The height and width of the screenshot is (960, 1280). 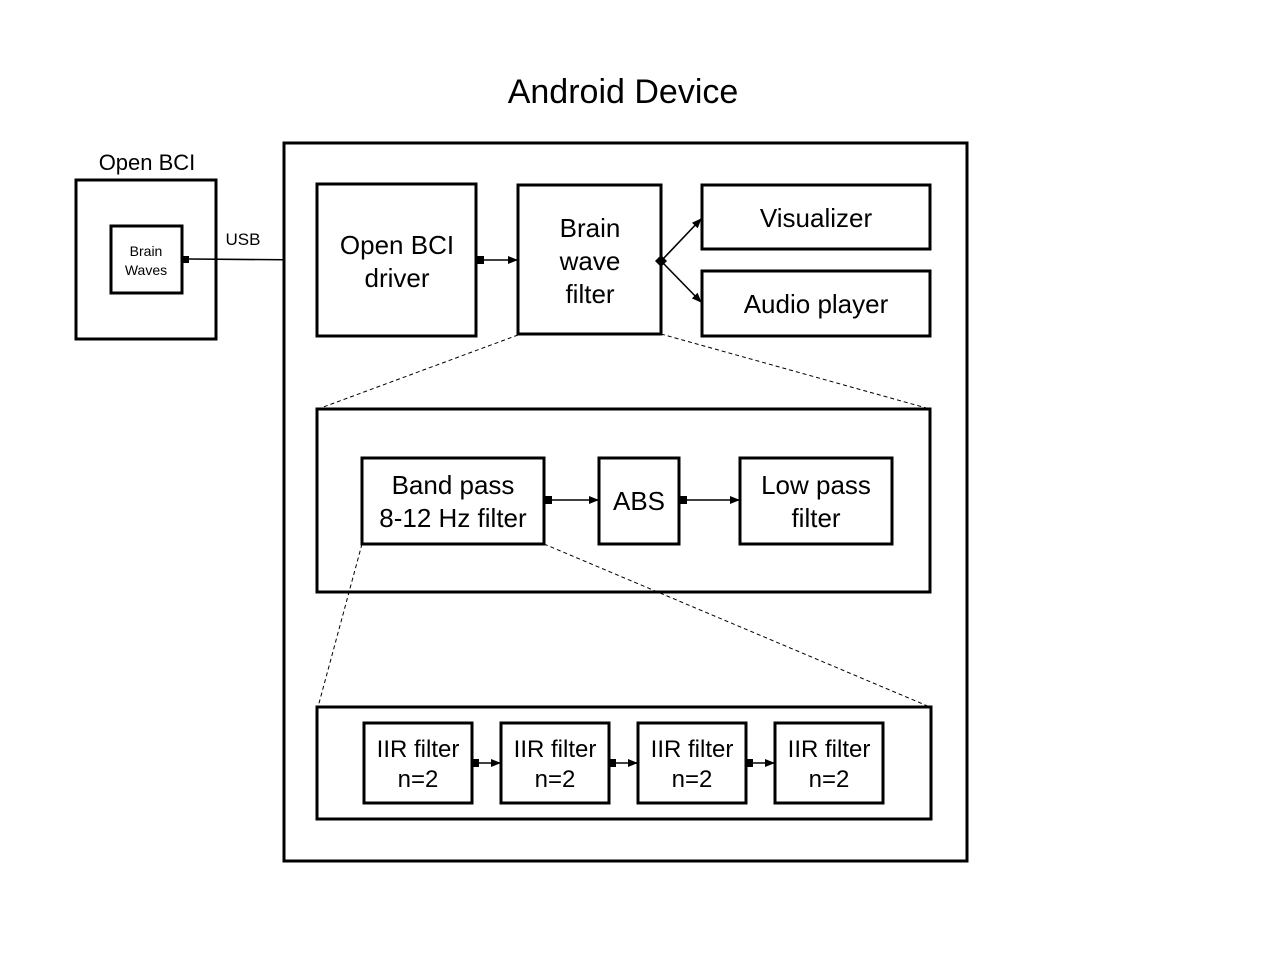 What do you see at coordinates (815, 518) in the screenshot?
I see `lowpass-line2: filter` at bounding box center [815, 518].